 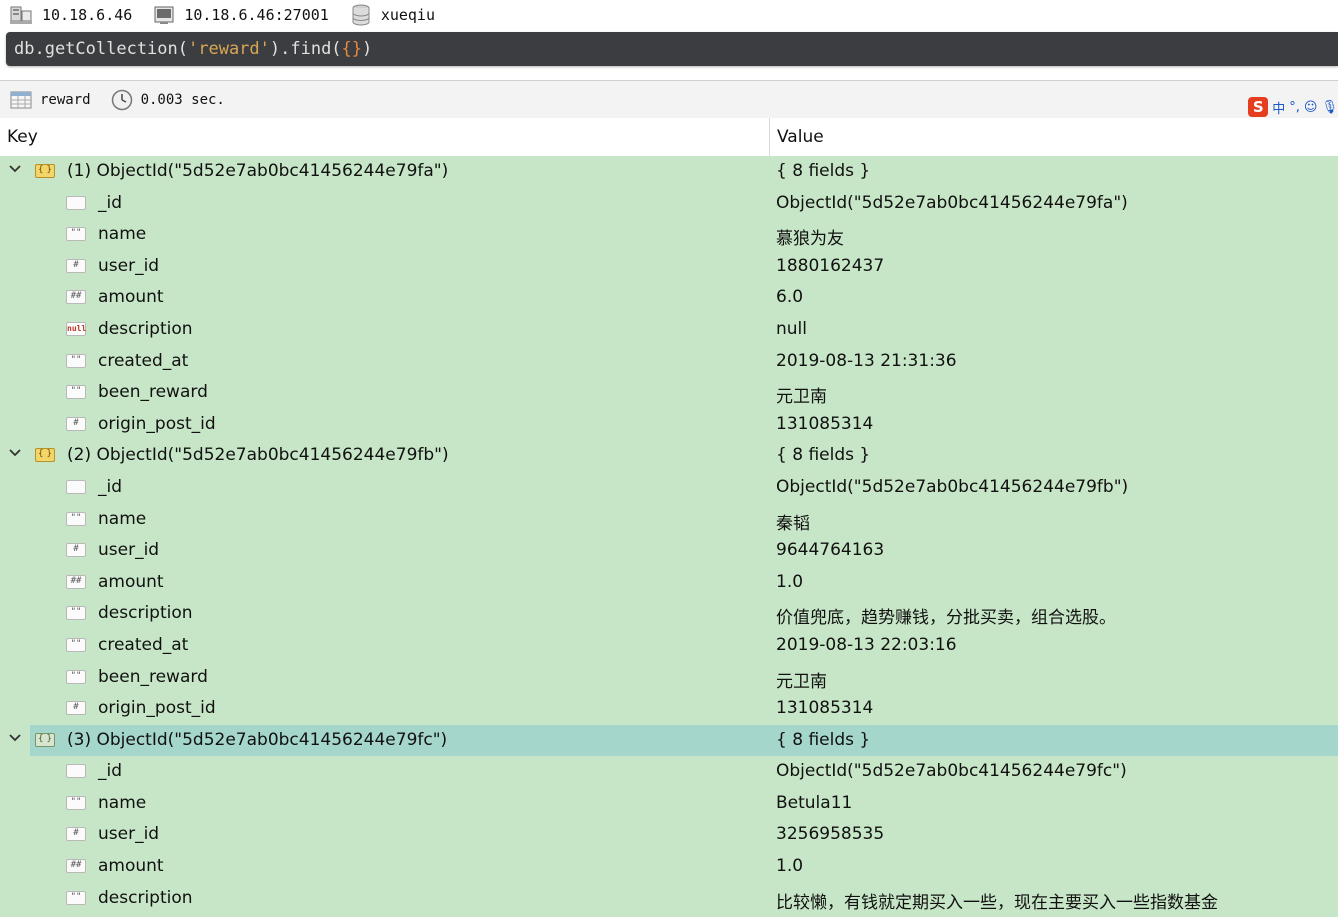 I want to click on row-key: (1) ObjectId("5d52e7ab0bc41456244e79fa"), so click(x=258, y=171).